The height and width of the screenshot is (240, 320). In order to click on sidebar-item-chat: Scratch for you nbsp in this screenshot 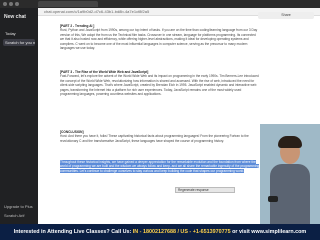, I will do `click(19, 42)`.